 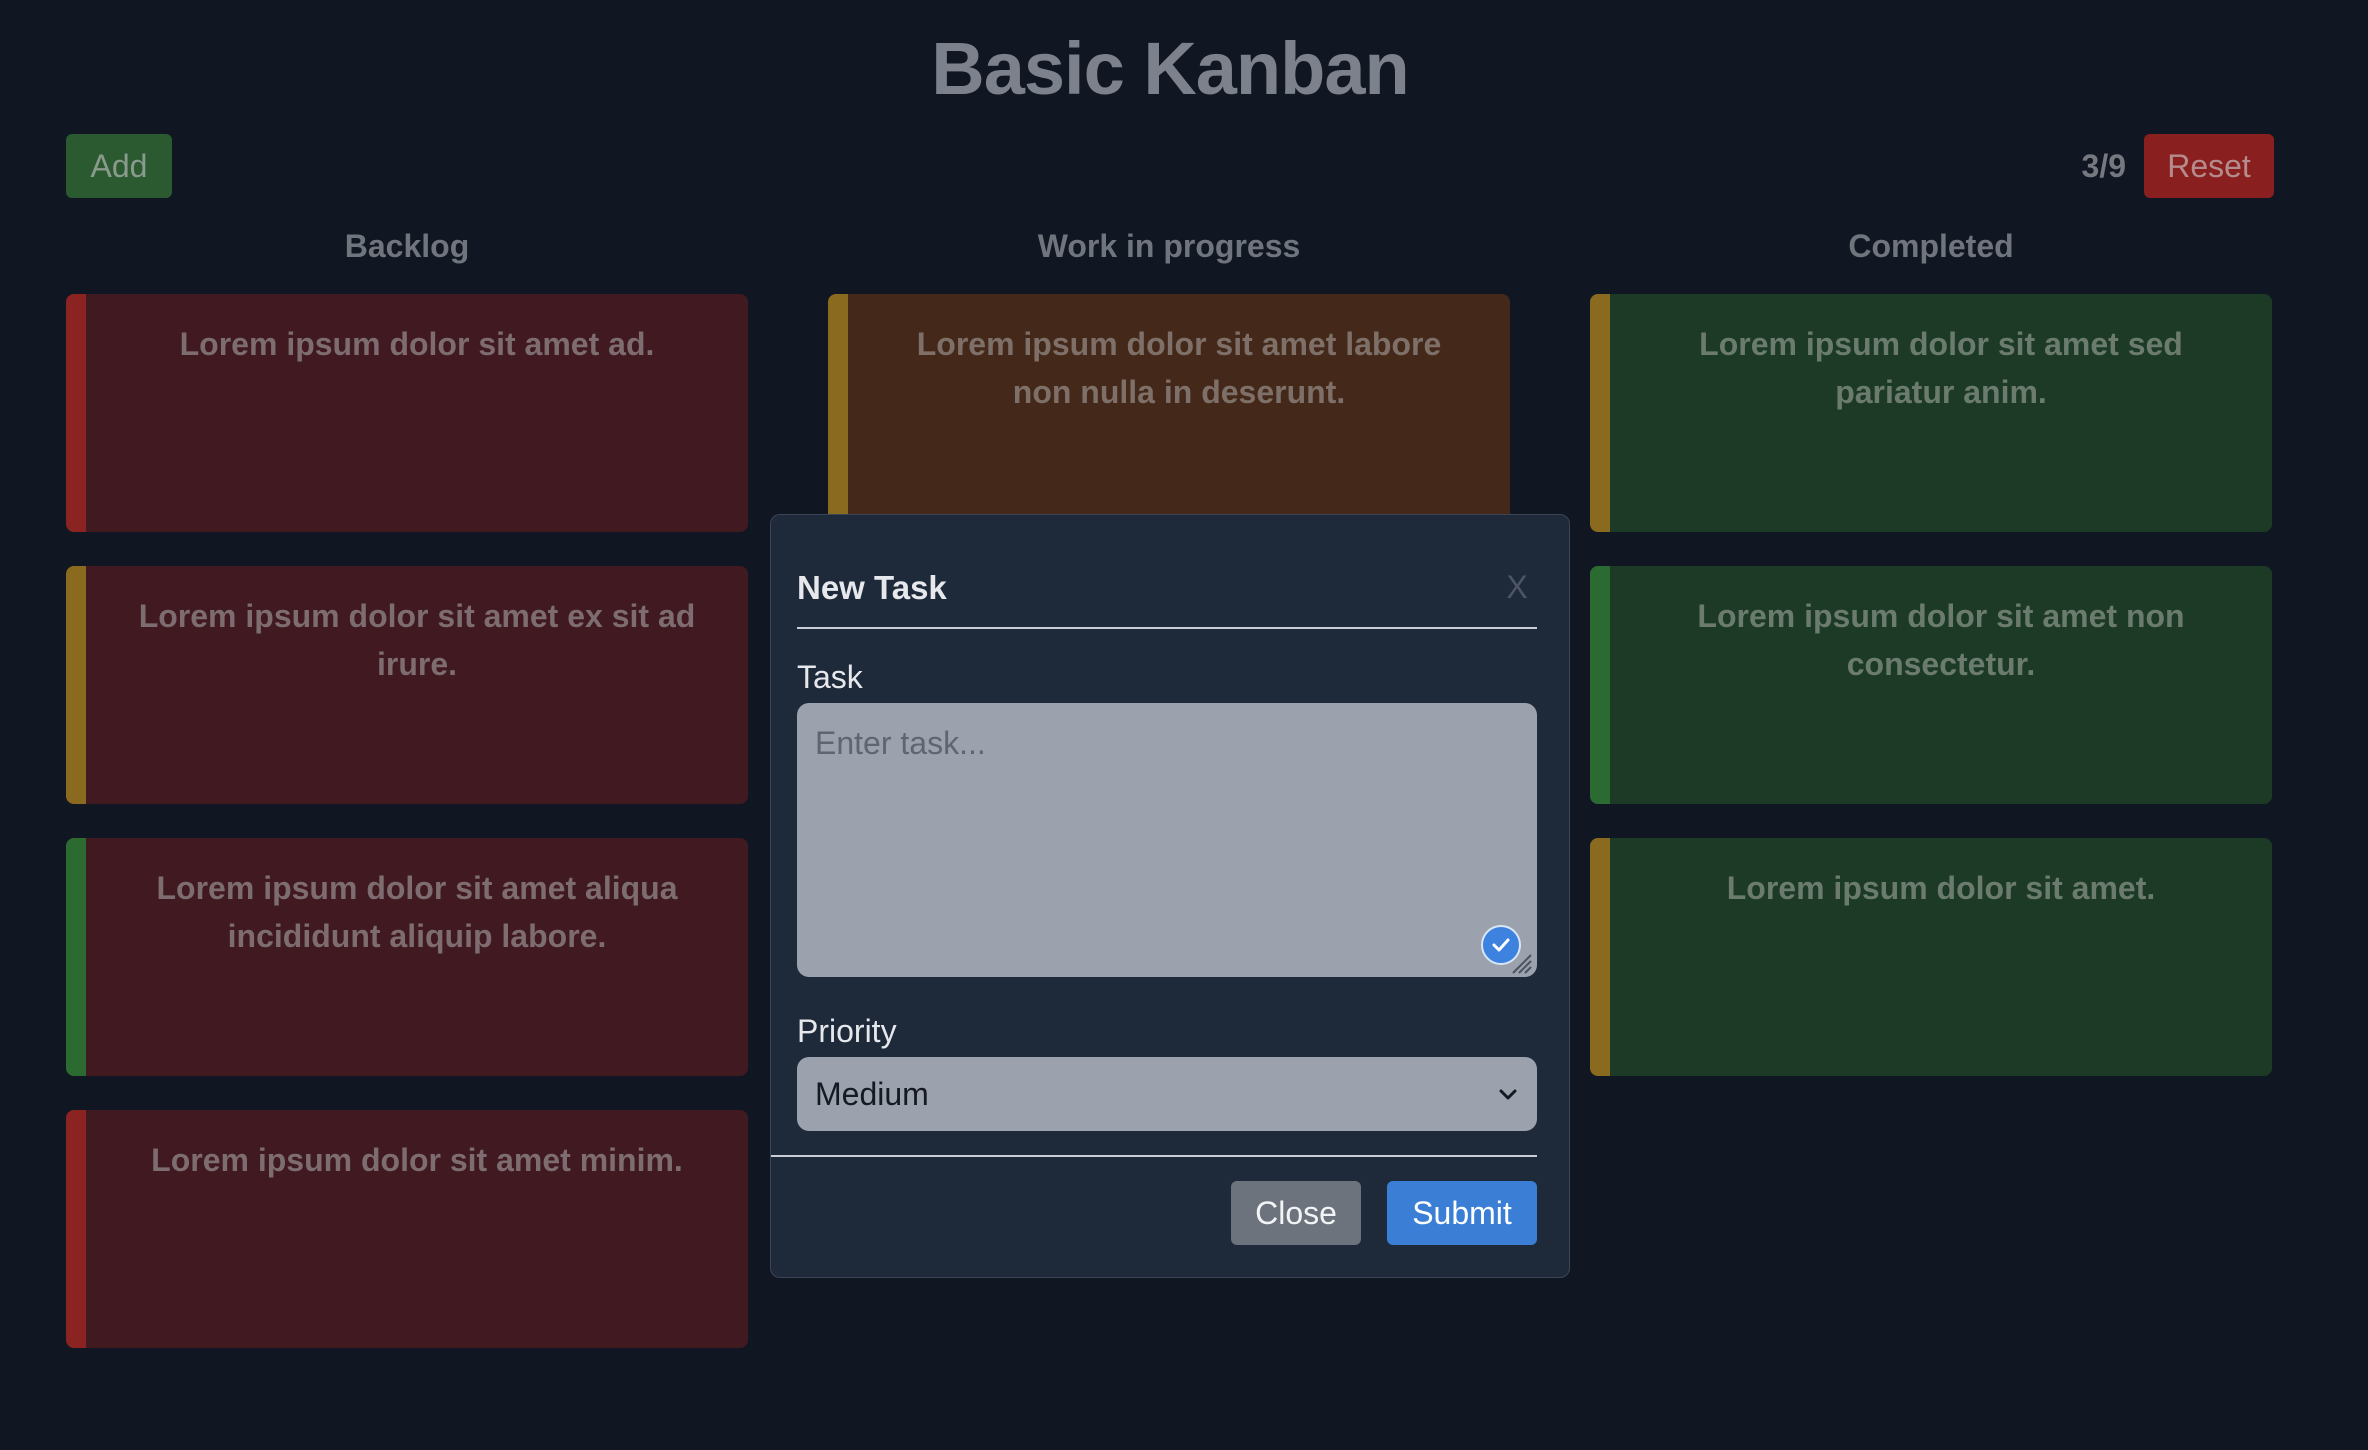 What do you see at coordinates (1167, 840) in the screenshot?
I see `task-input` at bounding box center [1167, 840].